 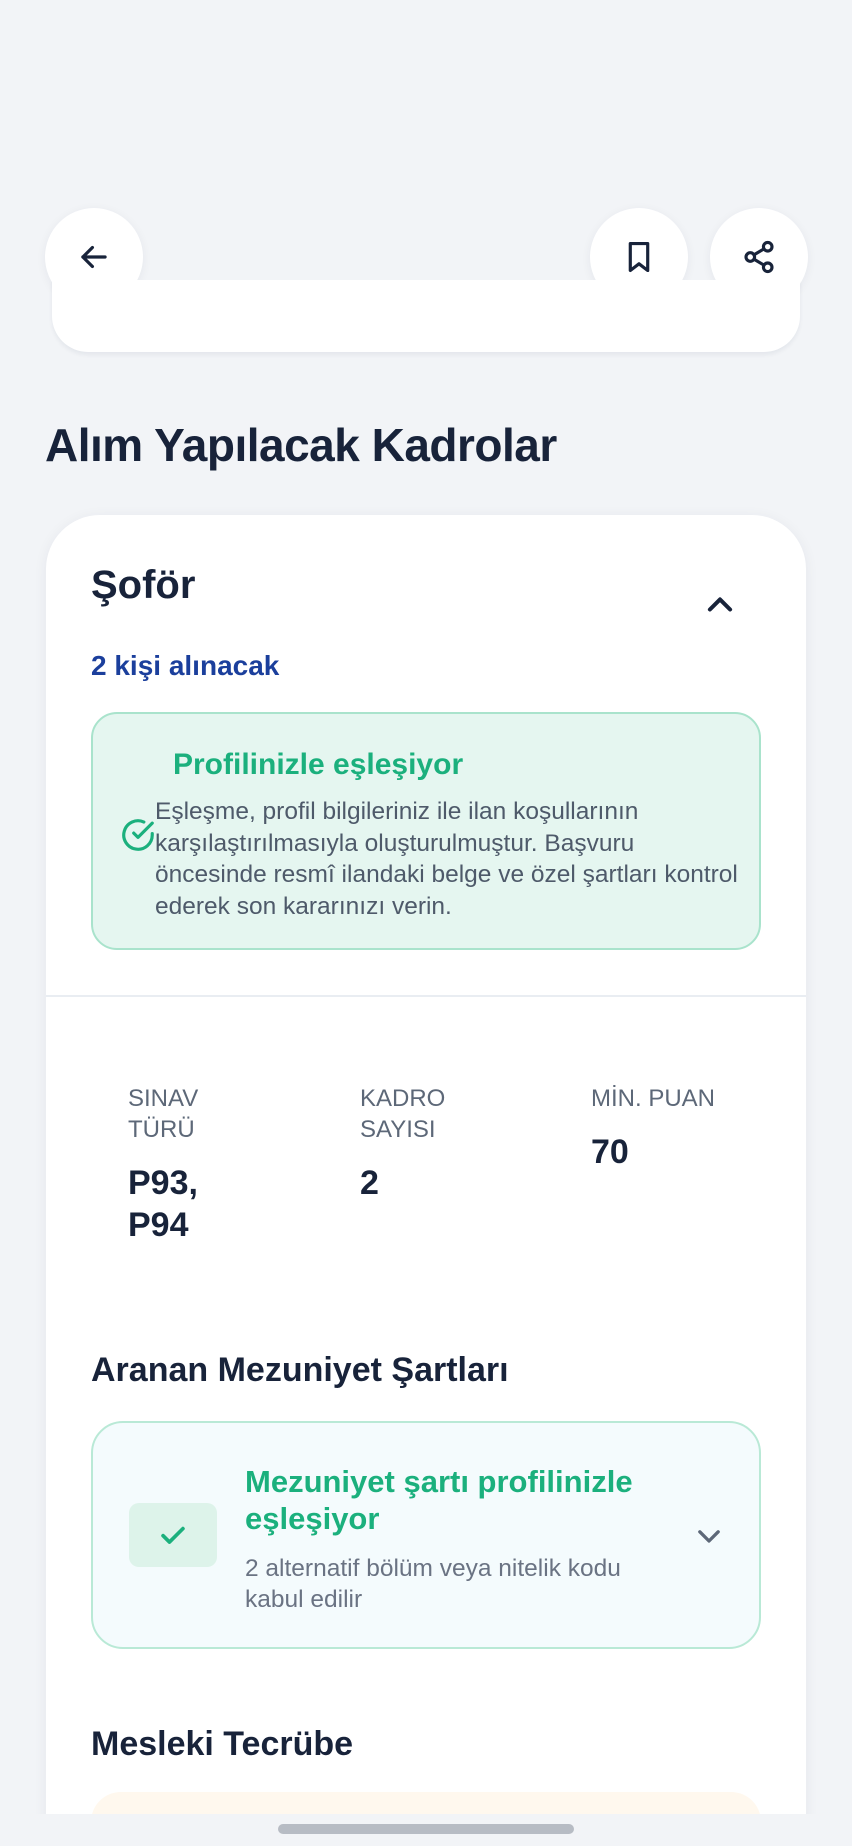 What do you see at coordinates (759, 257) in the screenshot?
I see `share-icon` at bounding box center [759, 257].